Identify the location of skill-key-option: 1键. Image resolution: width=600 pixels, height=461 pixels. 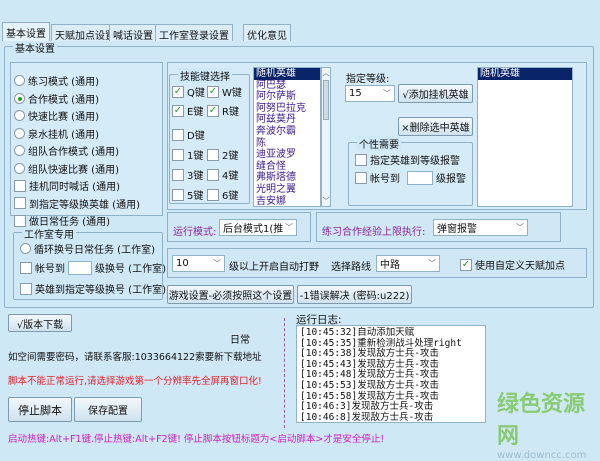
(187, 154).